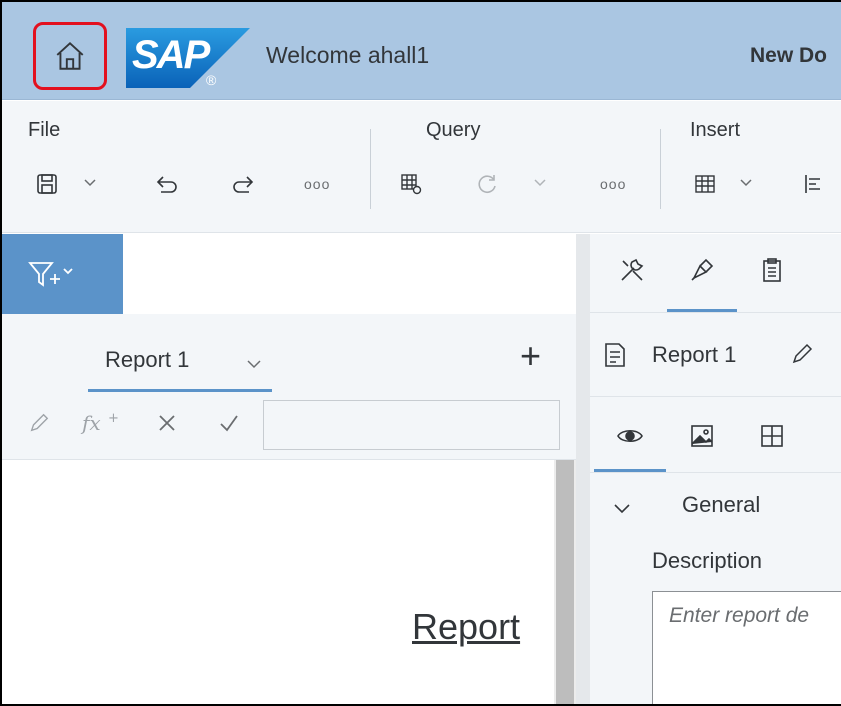  I want to click on sap-logo: SAP ®, so click(188, 58).